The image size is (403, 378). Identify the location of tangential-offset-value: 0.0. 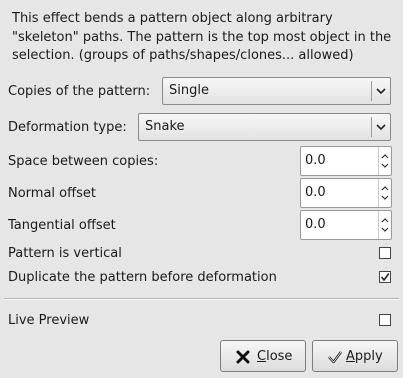
(315, 224).